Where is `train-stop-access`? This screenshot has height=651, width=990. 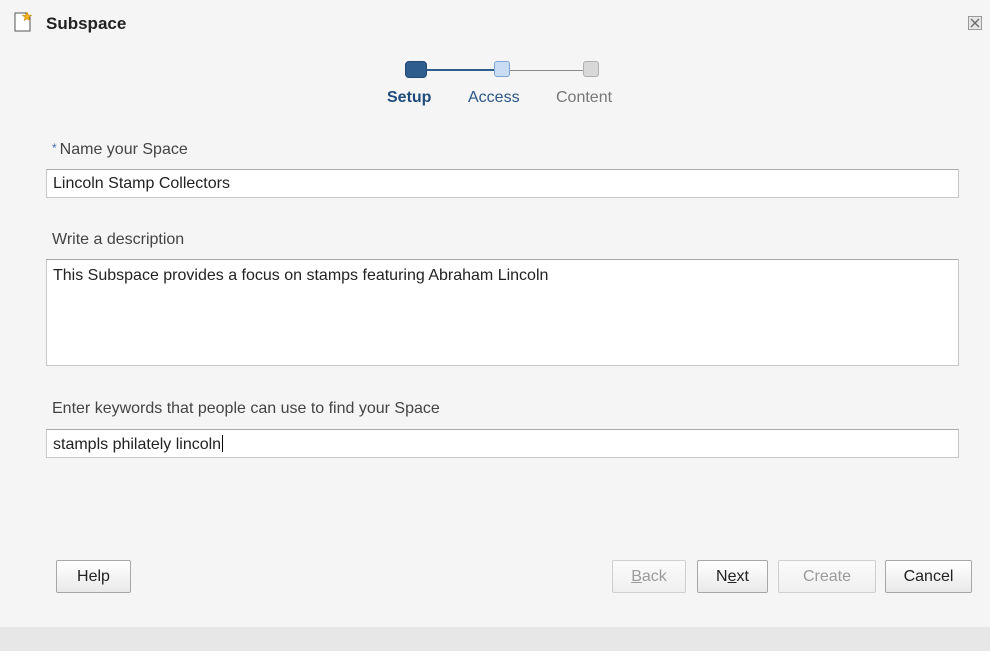
train-stop-access is located at coordinates (502, 69).